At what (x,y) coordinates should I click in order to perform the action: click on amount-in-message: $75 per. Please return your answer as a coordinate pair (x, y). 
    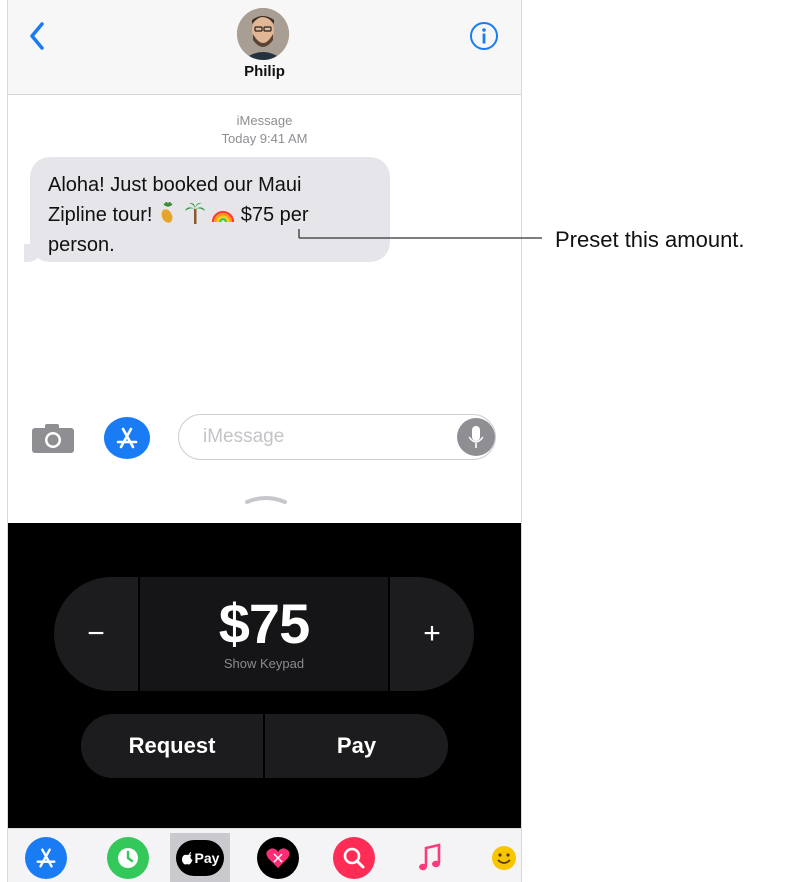
    Looking at the image, I should click on (274, 215).